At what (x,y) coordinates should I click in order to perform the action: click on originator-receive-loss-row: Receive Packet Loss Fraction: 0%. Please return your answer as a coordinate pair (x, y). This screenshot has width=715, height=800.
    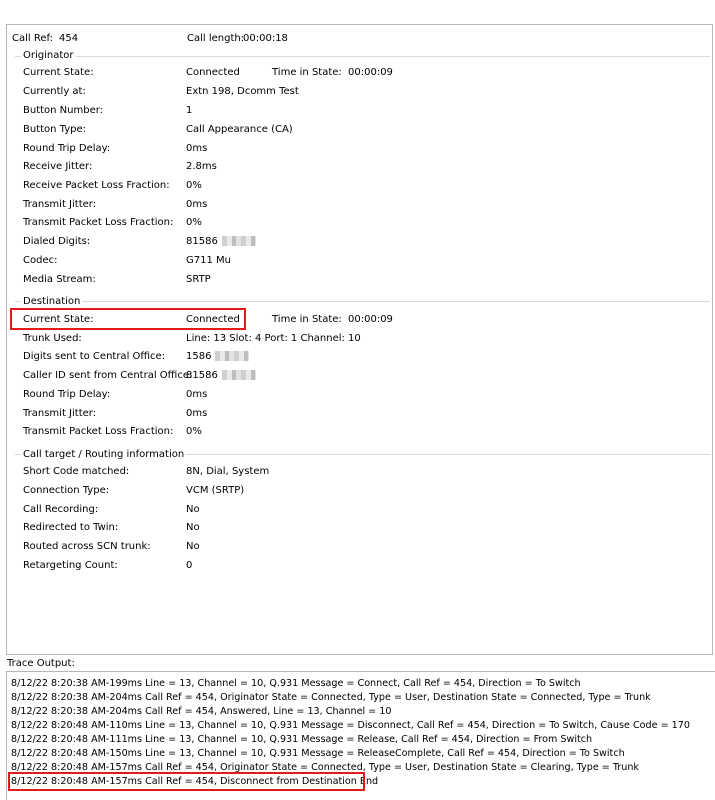
    Looking at the image, I should click on (359, 186).